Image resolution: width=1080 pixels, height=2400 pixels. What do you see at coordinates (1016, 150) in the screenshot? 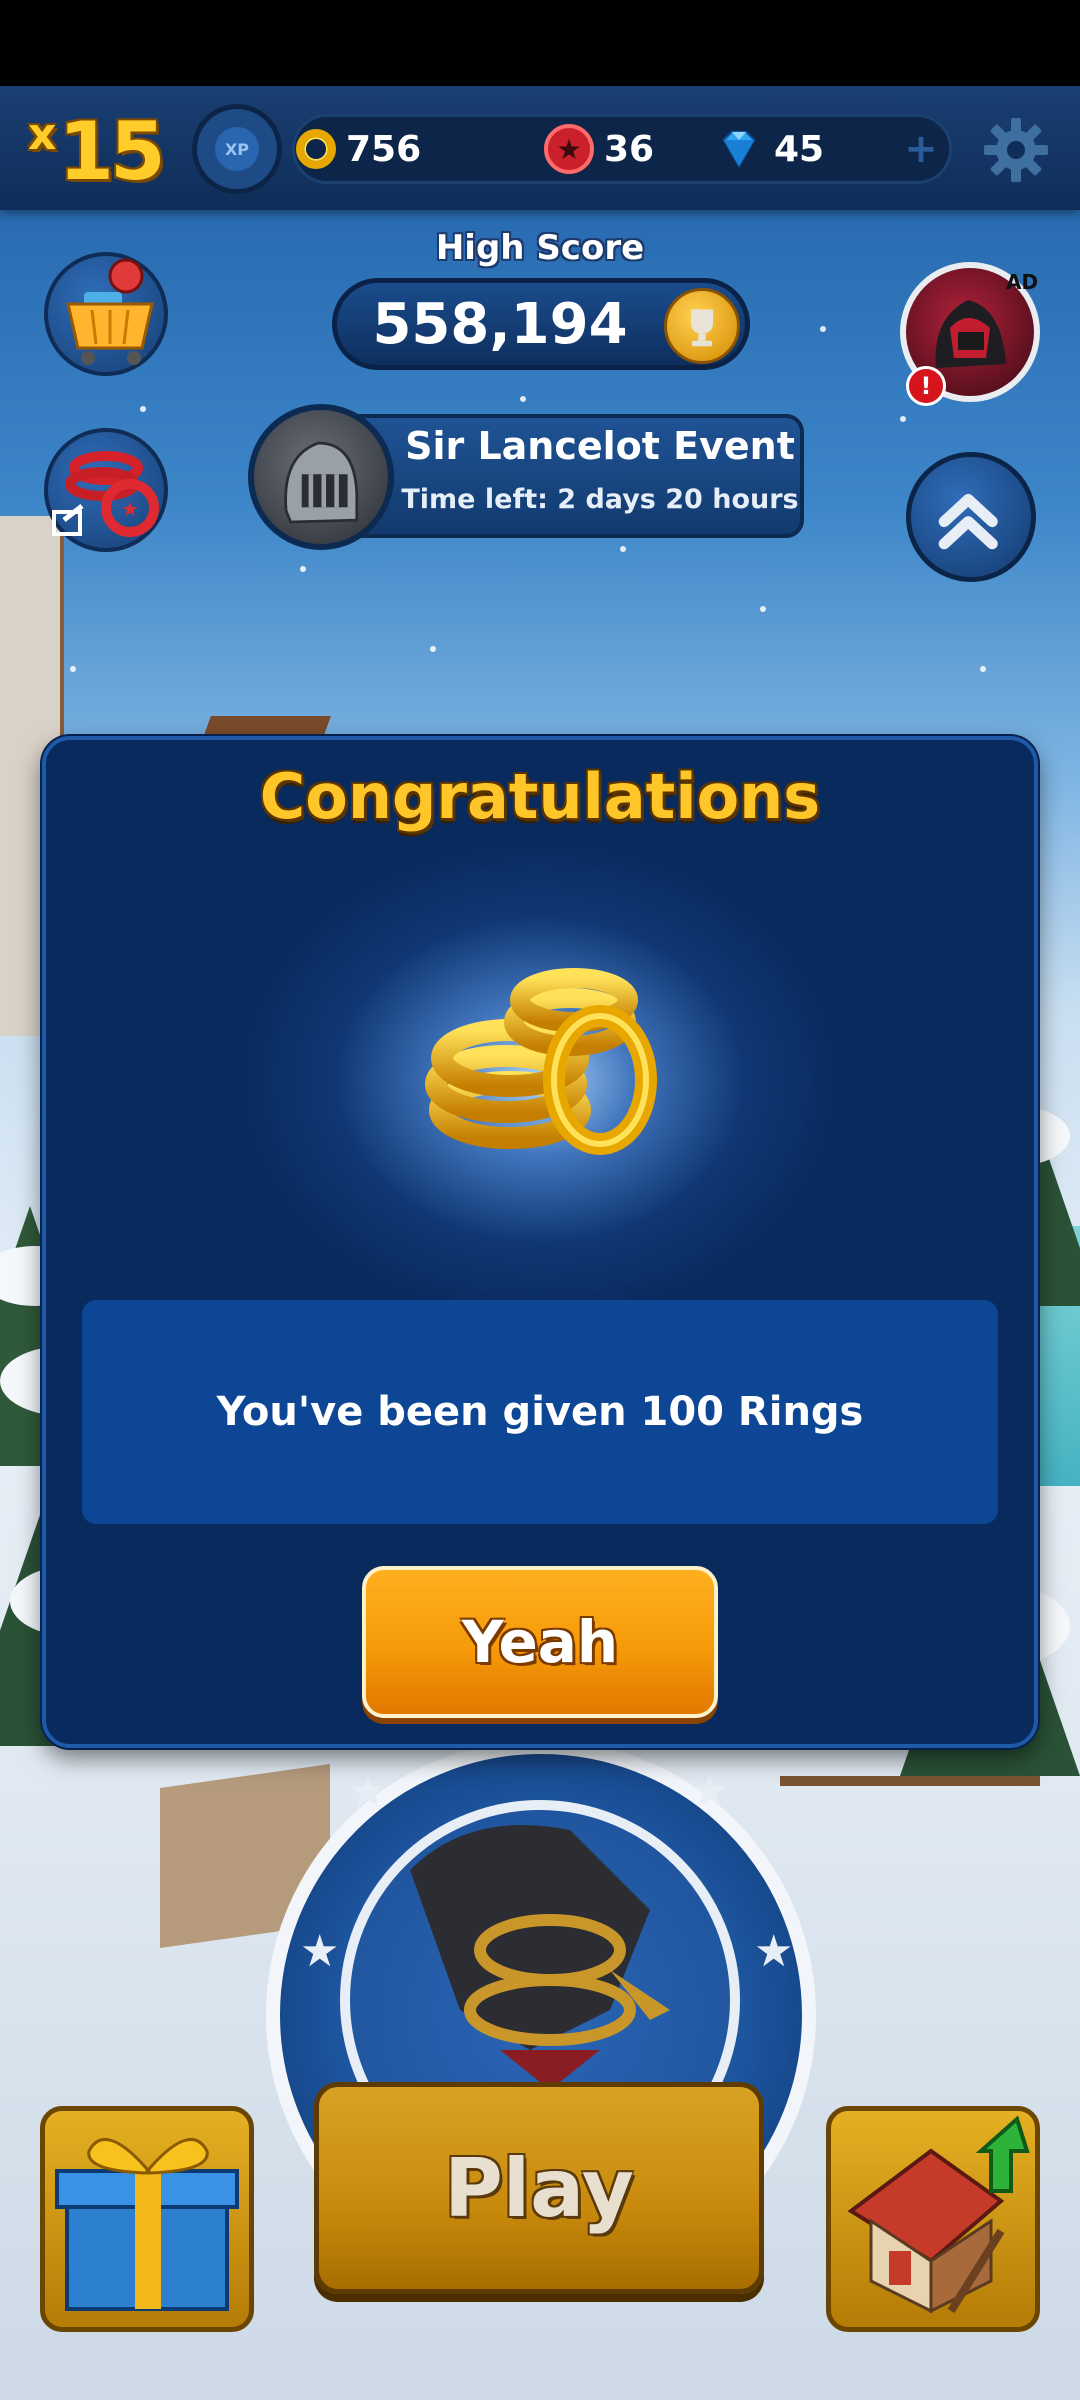
I see `gear-icon` at bounding box center [1016, 150].